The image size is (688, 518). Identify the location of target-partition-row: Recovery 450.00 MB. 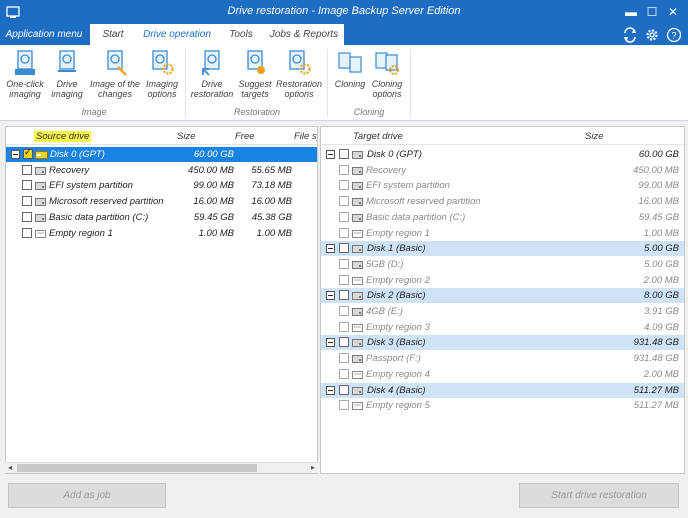
(502, 170).